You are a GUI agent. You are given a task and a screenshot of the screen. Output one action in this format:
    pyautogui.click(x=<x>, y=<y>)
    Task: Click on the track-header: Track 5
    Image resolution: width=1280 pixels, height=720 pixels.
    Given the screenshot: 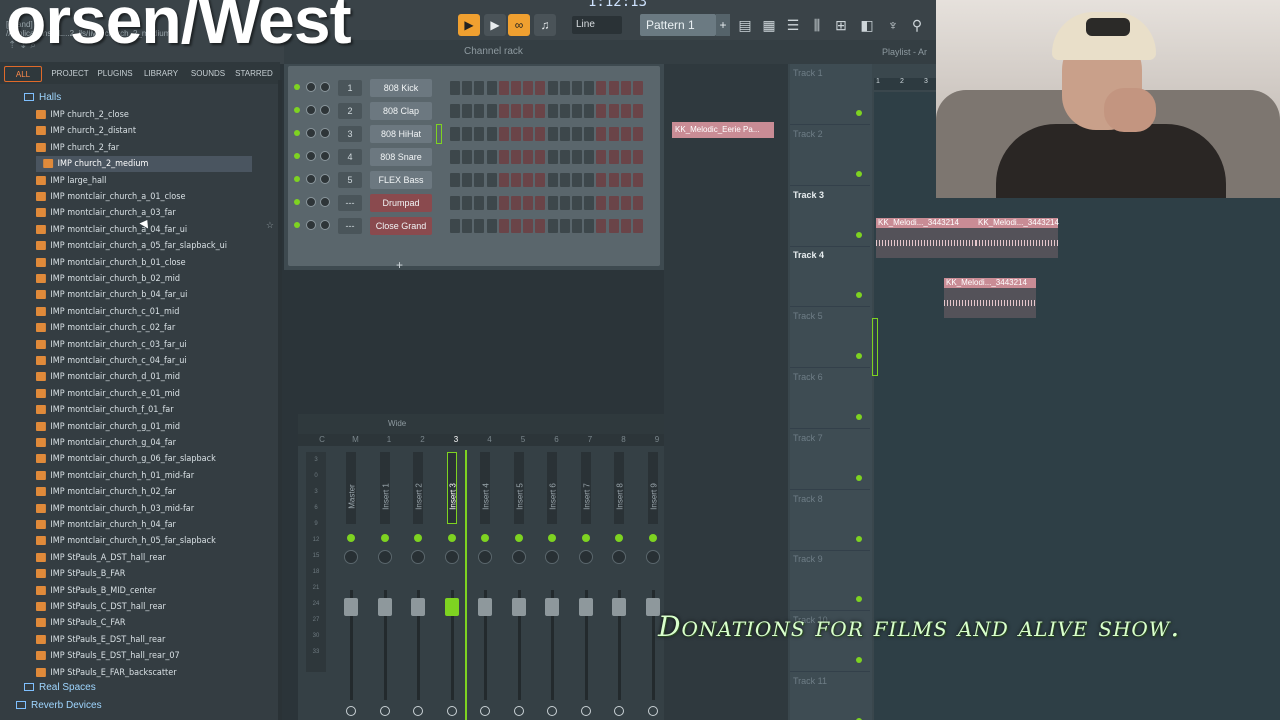 What is the action you would take?
    pyautogui.click(x=830, y=338)
    